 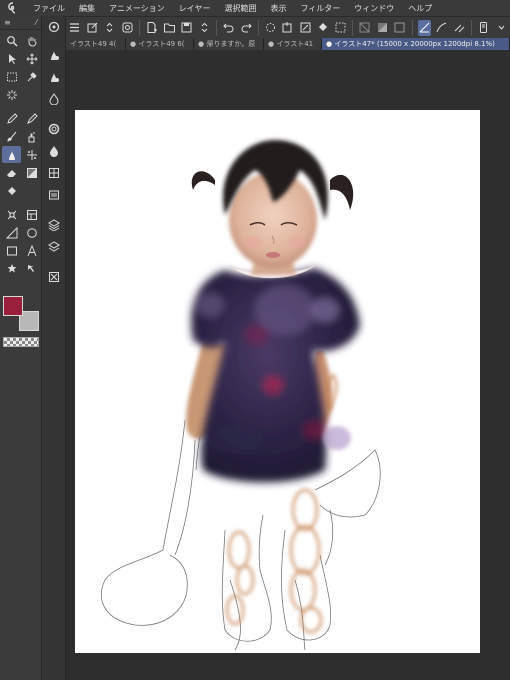 I want to click on color-circle-icon, so click(x=54, y=129).